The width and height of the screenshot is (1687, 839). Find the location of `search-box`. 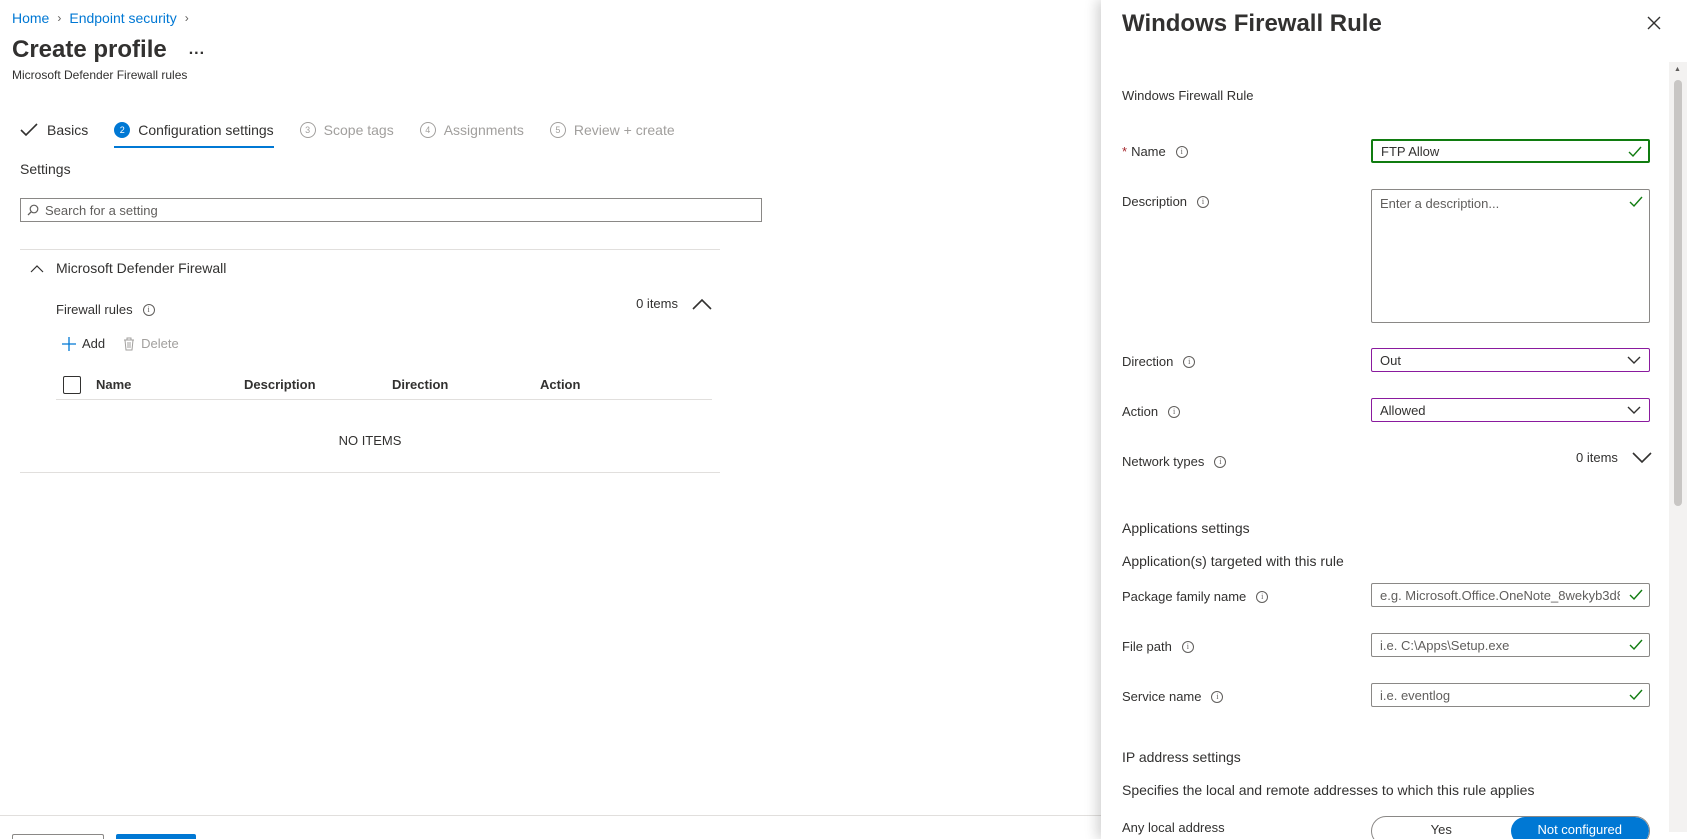

search-box is located at coordinates (391, 210).